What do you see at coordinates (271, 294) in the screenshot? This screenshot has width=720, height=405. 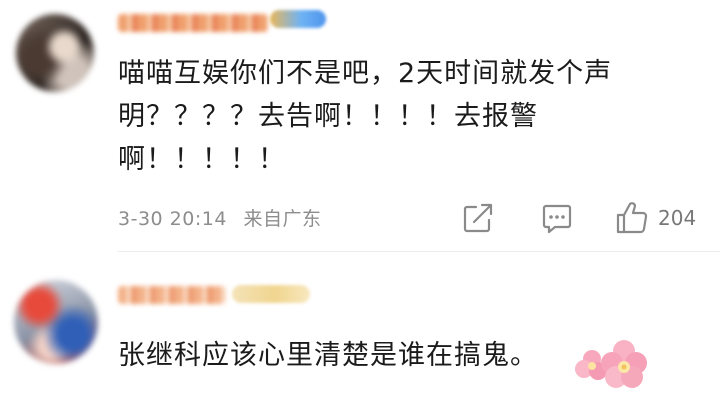 I see `user-badge: ****` at bounding box center [271, 294].